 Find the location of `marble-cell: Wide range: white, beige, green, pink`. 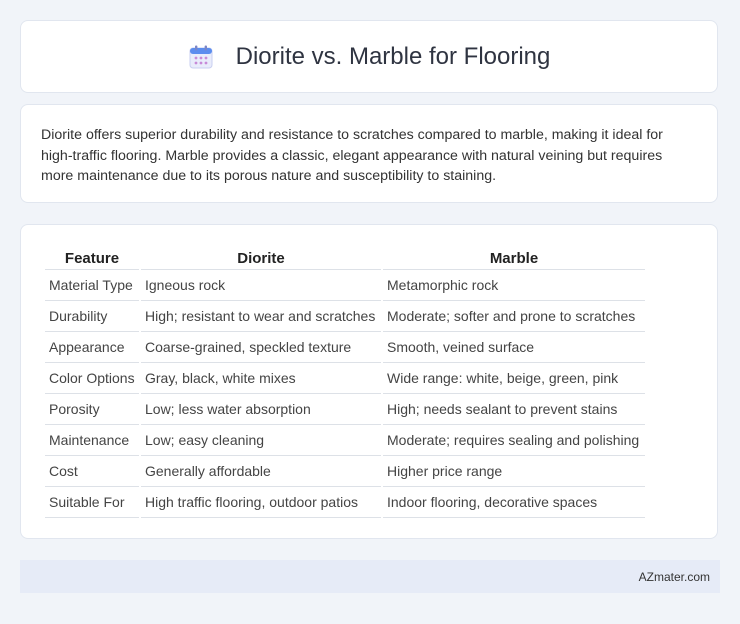

marble-cell: Wide range: white, beige, green, pink is located at coordinates (514, 378).